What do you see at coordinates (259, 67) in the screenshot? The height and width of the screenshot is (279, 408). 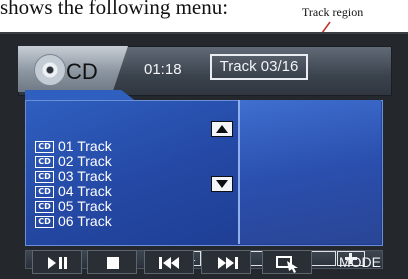 I see `track-indicator: Track 03/16` at bounding box center [259, 67].